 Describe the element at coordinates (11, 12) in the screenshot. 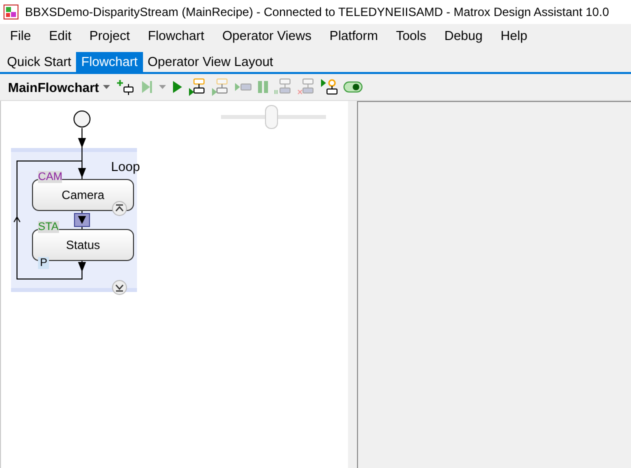

I see `app-logo-icon` at that location.